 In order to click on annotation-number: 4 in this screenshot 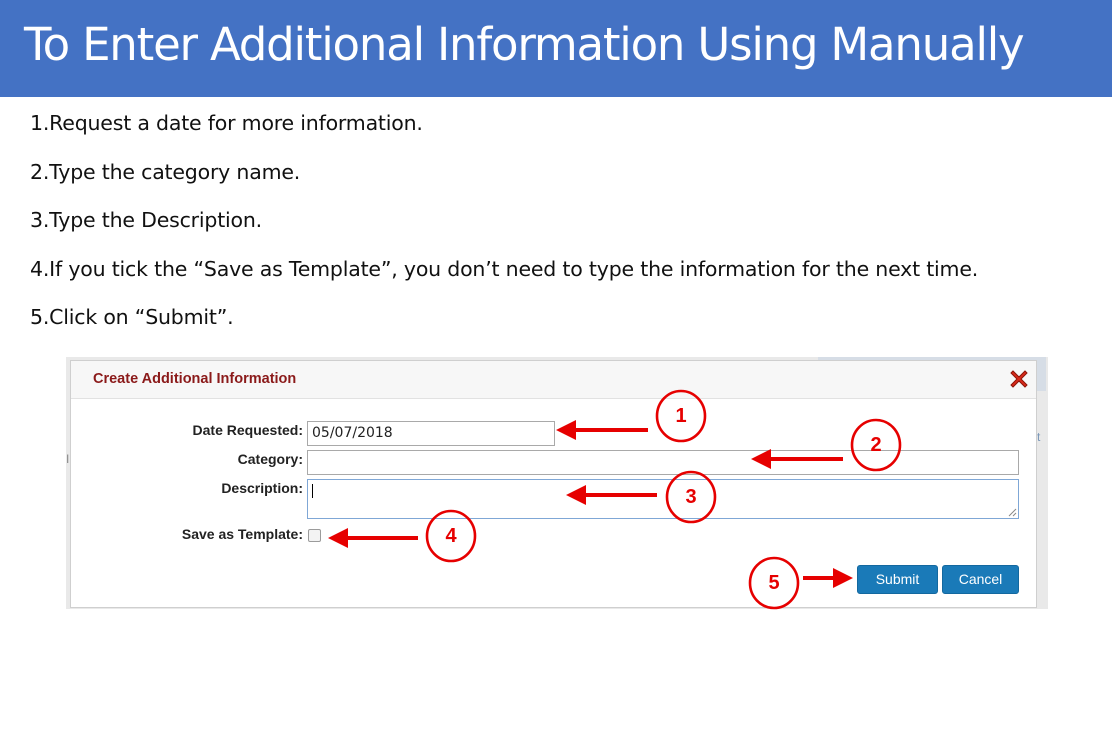, I will do `click(451, 536)`.